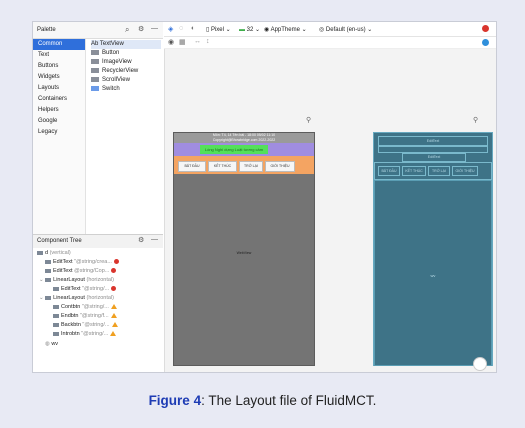 Image resolution: width=525 pixels, height=428 pixels. Describe the element at coordinates (95, 79) in the screenshot. I see `scroll-icon` at that location.